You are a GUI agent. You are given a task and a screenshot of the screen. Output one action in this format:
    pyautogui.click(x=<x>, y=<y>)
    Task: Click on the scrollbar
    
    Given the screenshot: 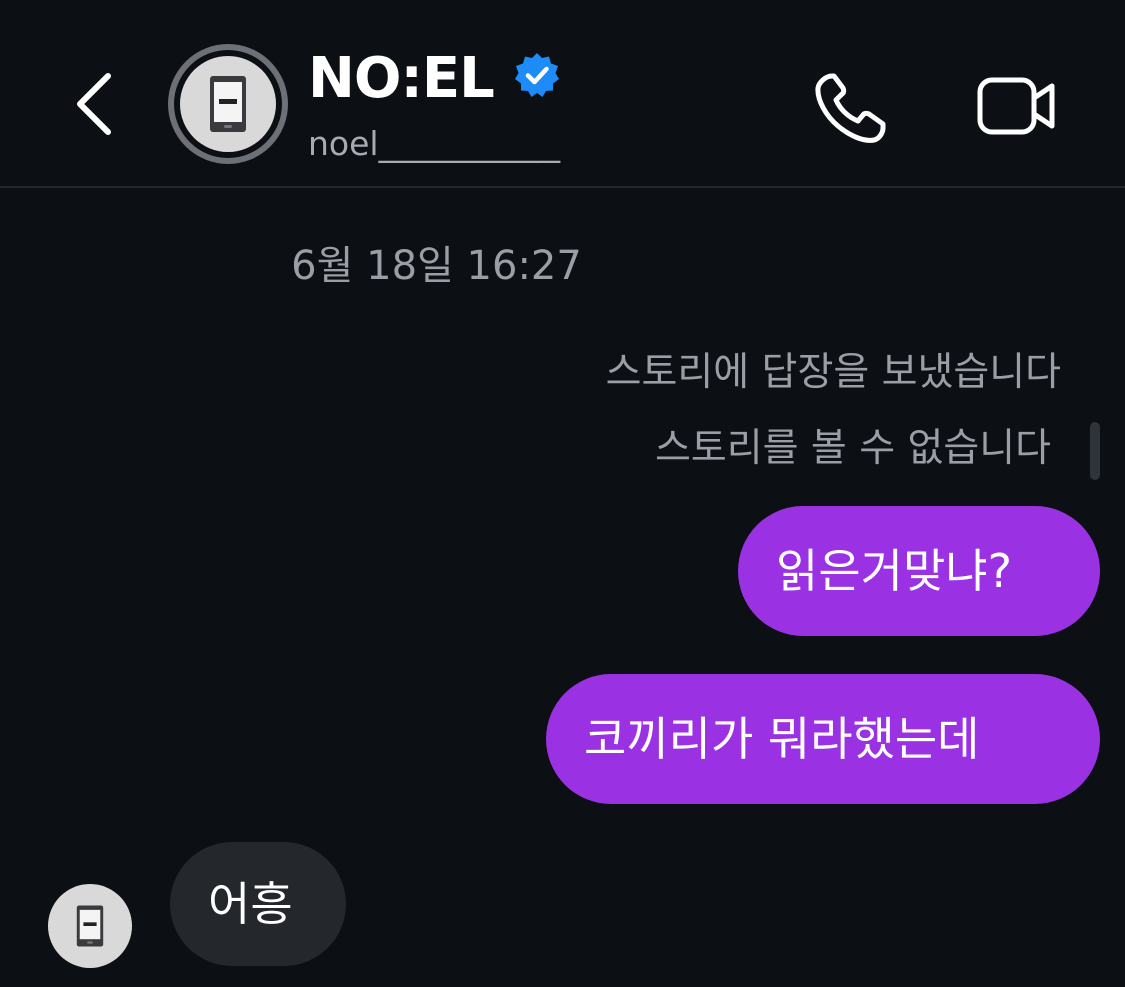 What is the action you would take?
    pyautogui.click(x=1095, y=451)
    